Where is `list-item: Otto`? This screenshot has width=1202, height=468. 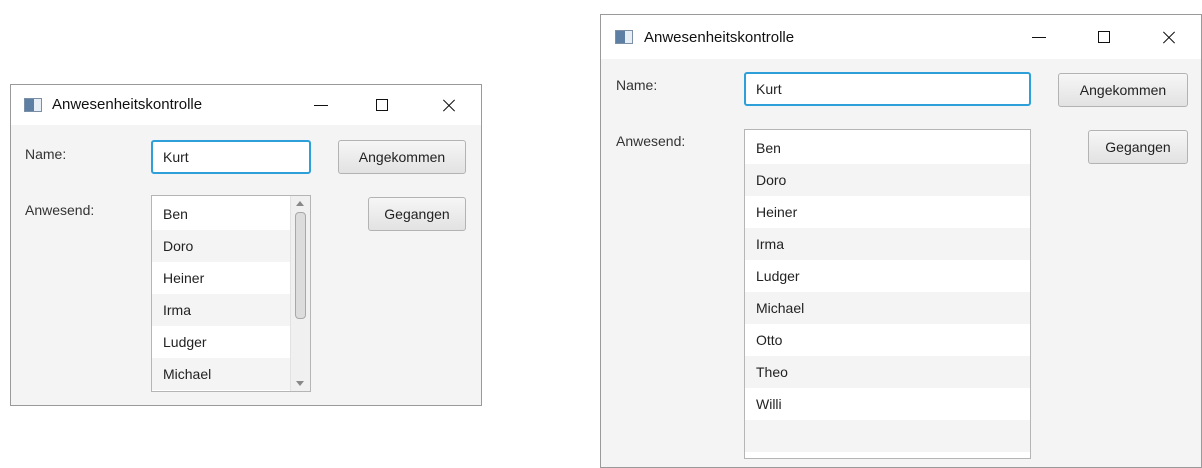
list-item: Otto is located at coordinates (887, 340).